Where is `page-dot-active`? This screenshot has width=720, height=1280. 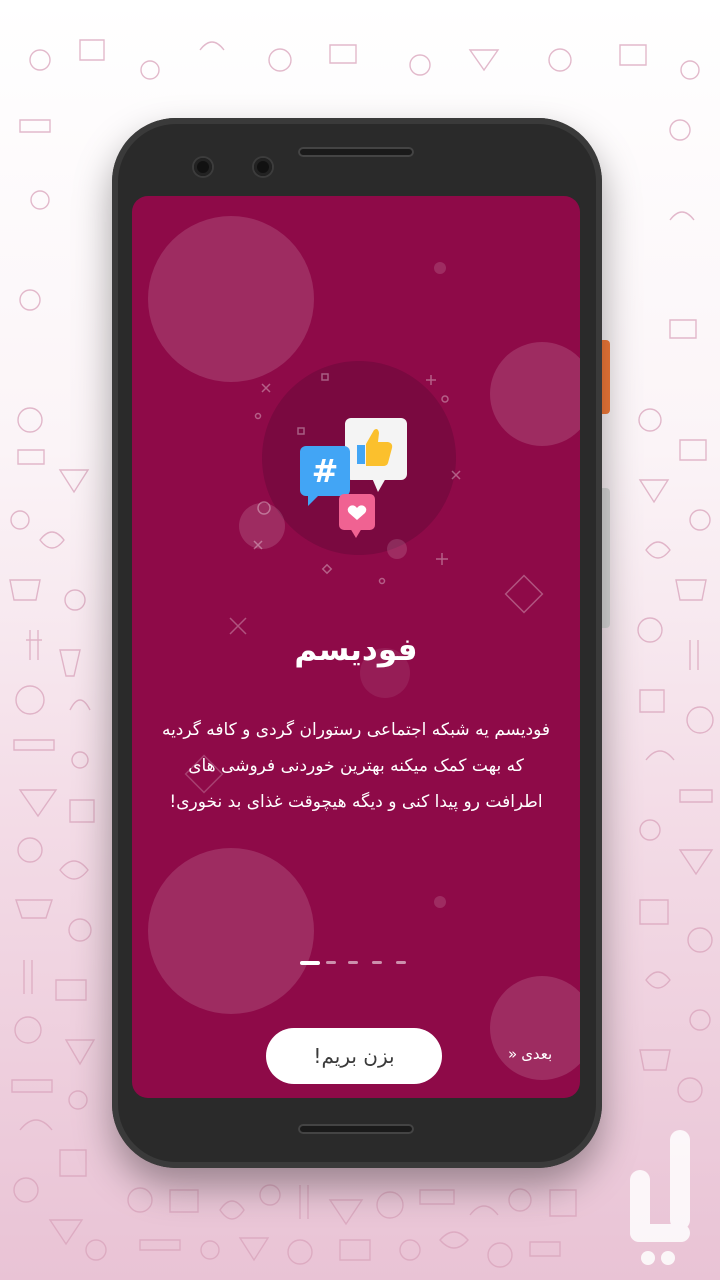
page-dot-active is located at coordinates (310, 963).